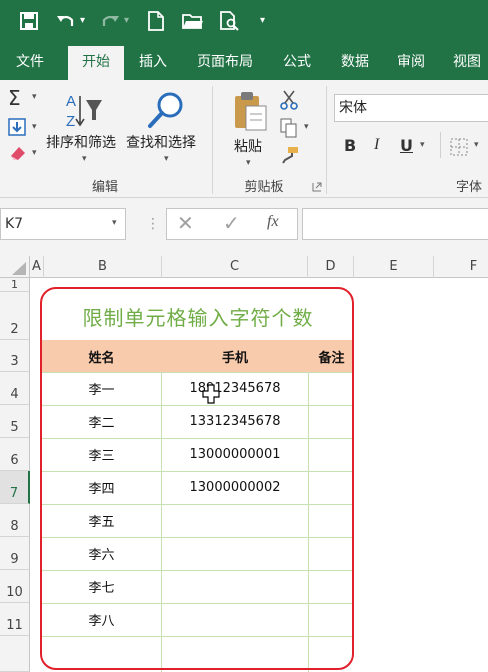  What do you see at coordinates (126, 21) in the screenshot?
I see `redo-dropdown-icon: ▾` at bounding box center [126, 21].